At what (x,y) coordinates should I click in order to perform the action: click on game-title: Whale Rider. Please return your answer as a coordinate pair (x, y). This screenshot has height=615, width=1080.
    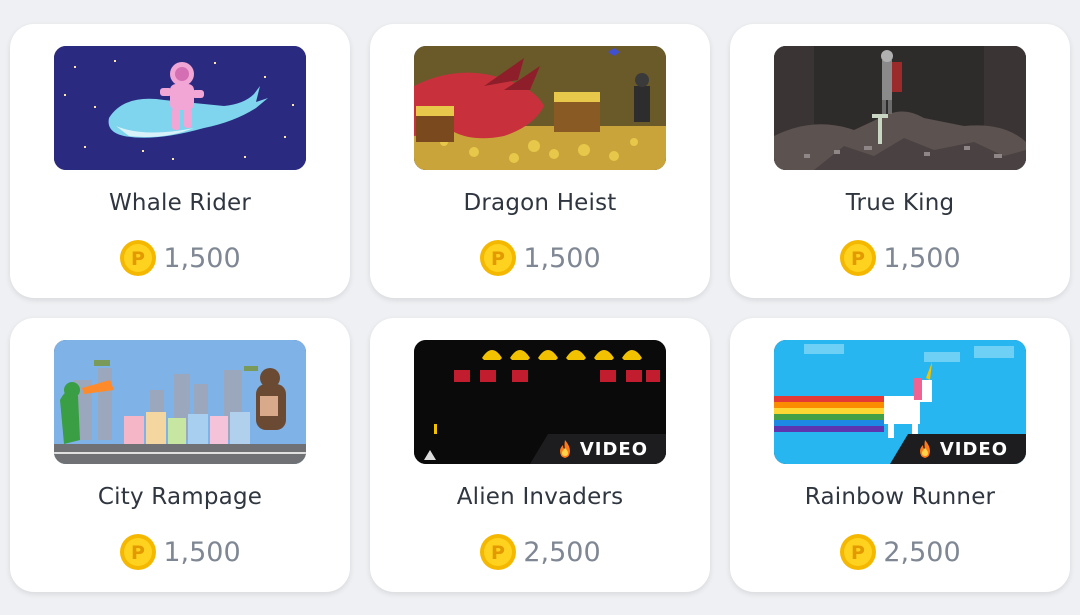
    Looking at the image, I should click on (180, 203).